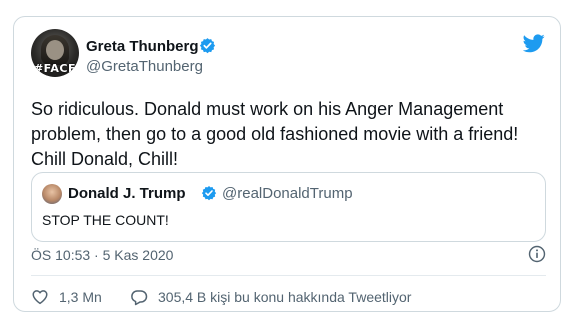 The image size is (577, 334). I want to click on author-name: Greta Thunberg, so click(142, 46).